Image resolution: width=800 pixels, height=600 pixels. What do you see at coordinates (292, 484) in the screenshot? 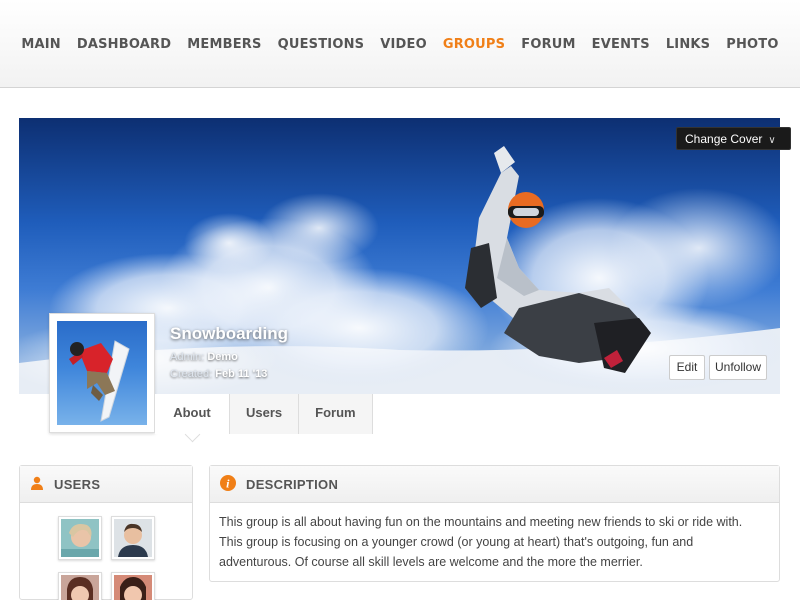
I see `description-panel-title: DESCRIPTION` at bounding box center [292, 484].